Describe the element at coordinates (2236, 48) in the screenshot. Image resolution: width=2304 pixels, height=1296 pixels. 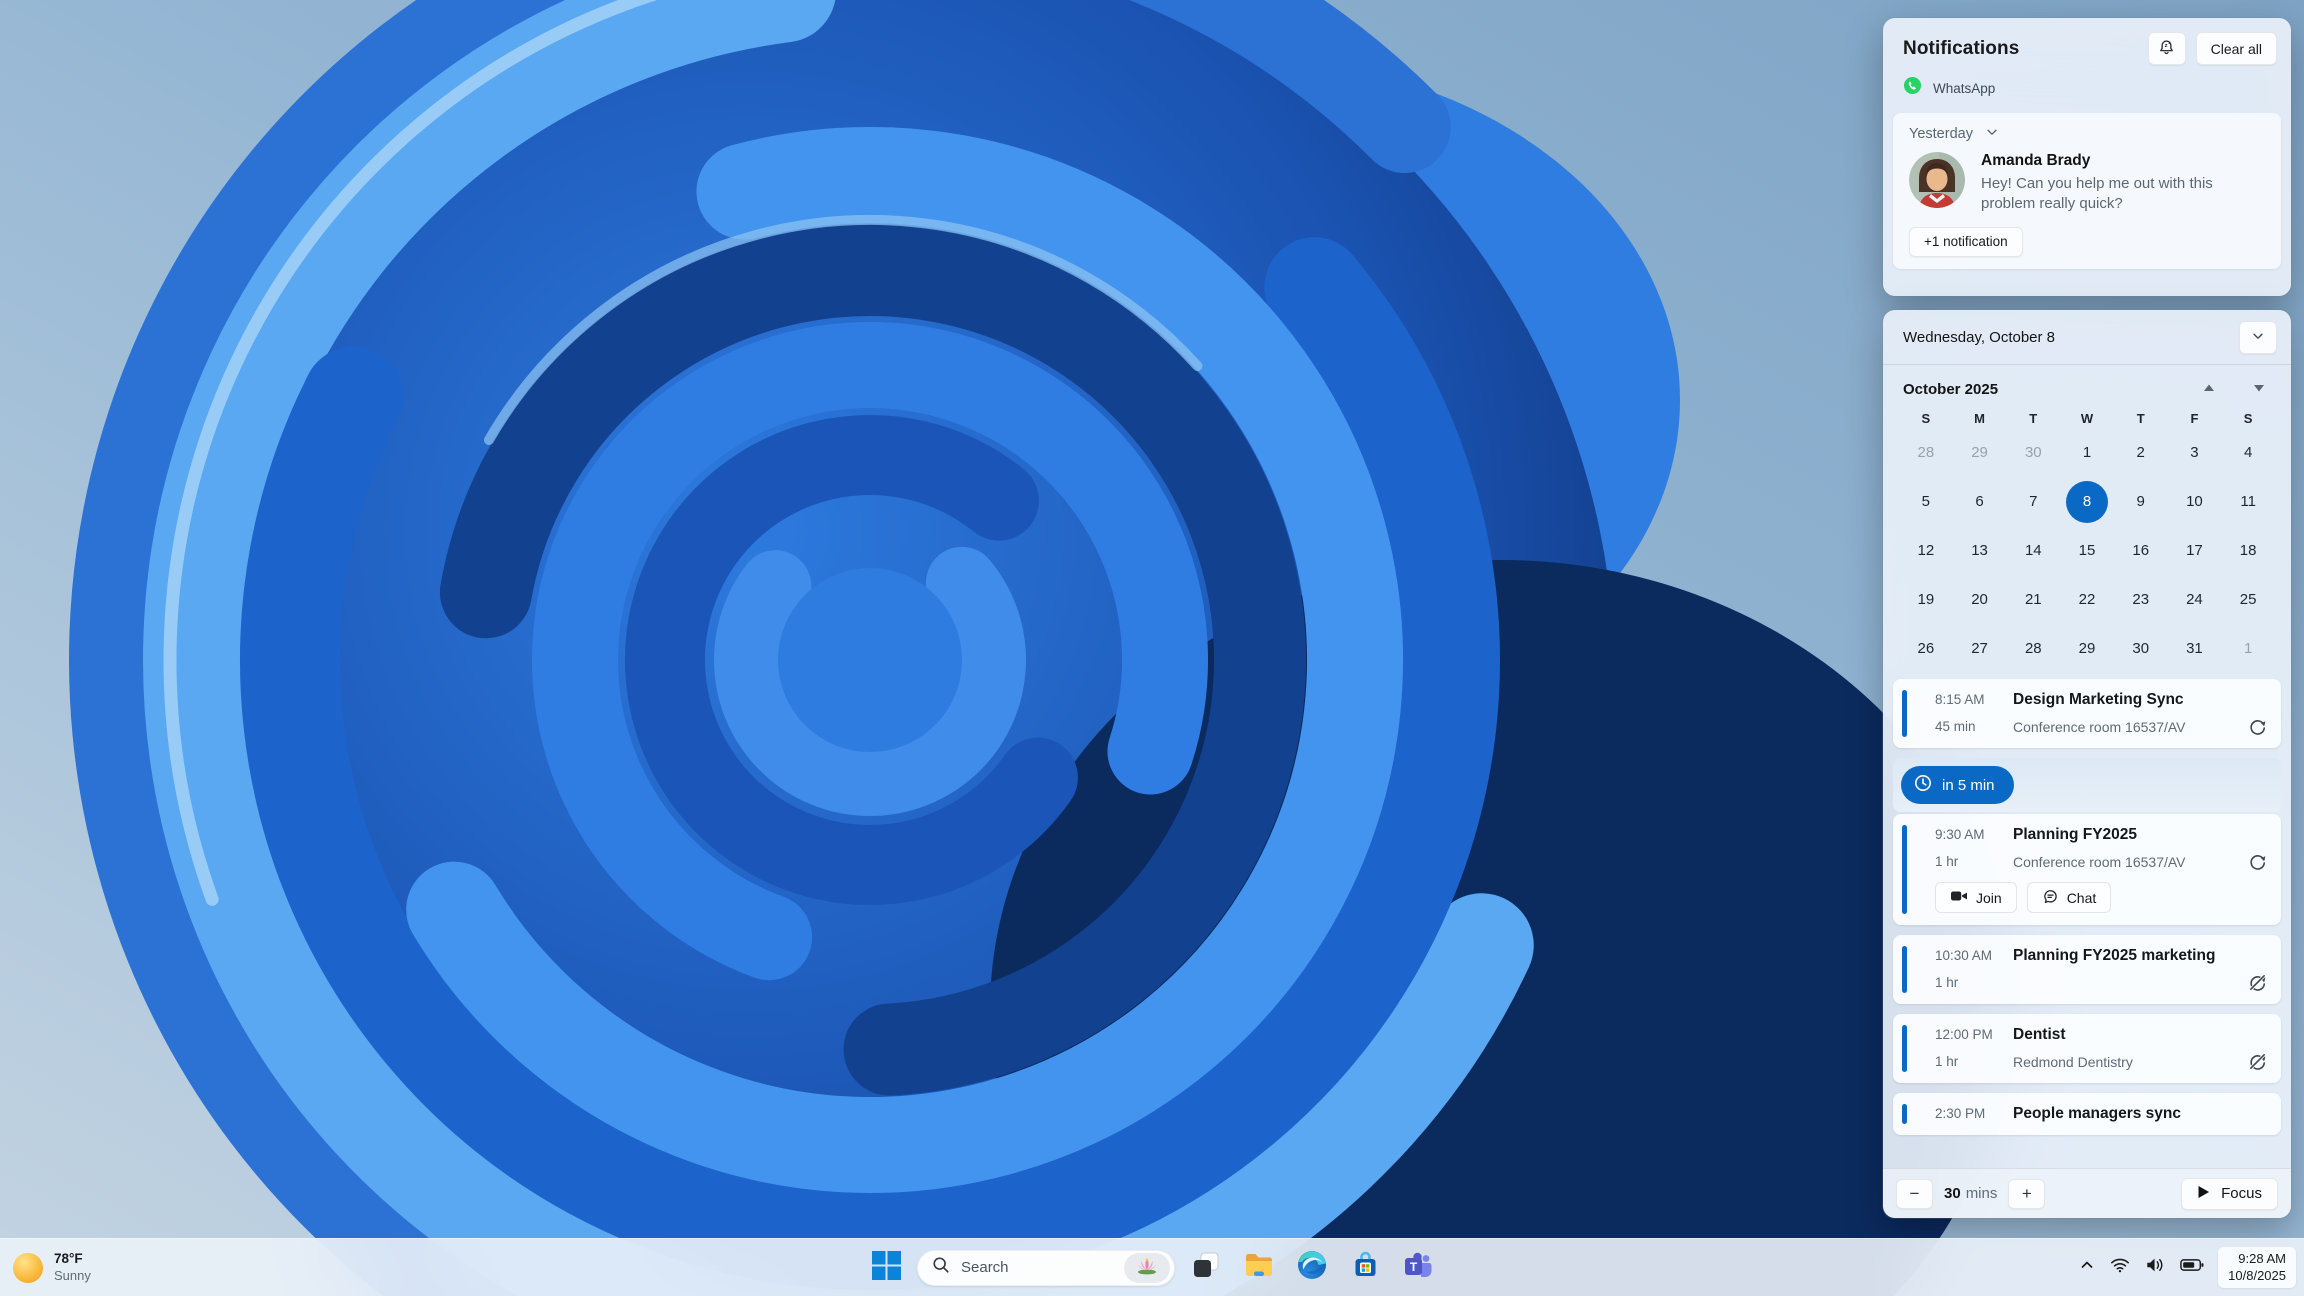
I see `clear-all-button: Clear all` at that location.